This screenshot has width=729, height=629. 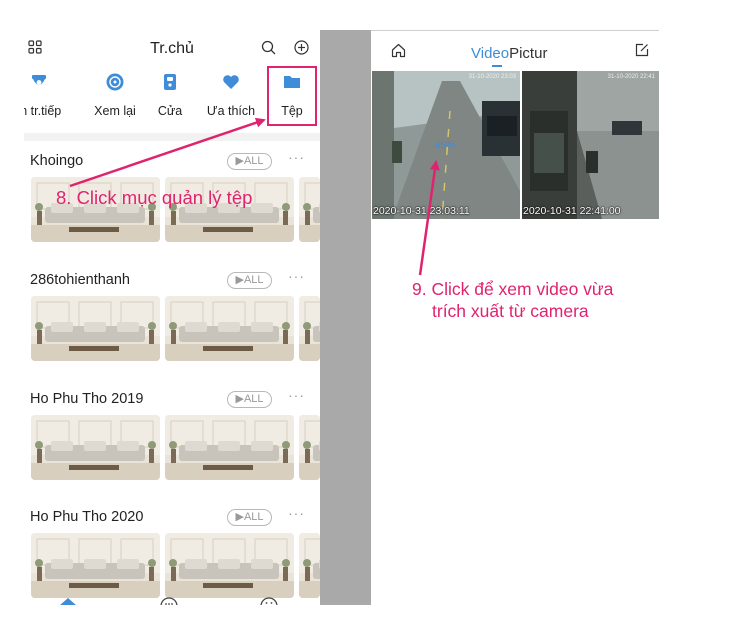 What do you see at coordinates (154, 197) in the screenshot?
I see `step-8-annotation: 8. Click mục quản lý tệp` at bounding box center [154, 197].